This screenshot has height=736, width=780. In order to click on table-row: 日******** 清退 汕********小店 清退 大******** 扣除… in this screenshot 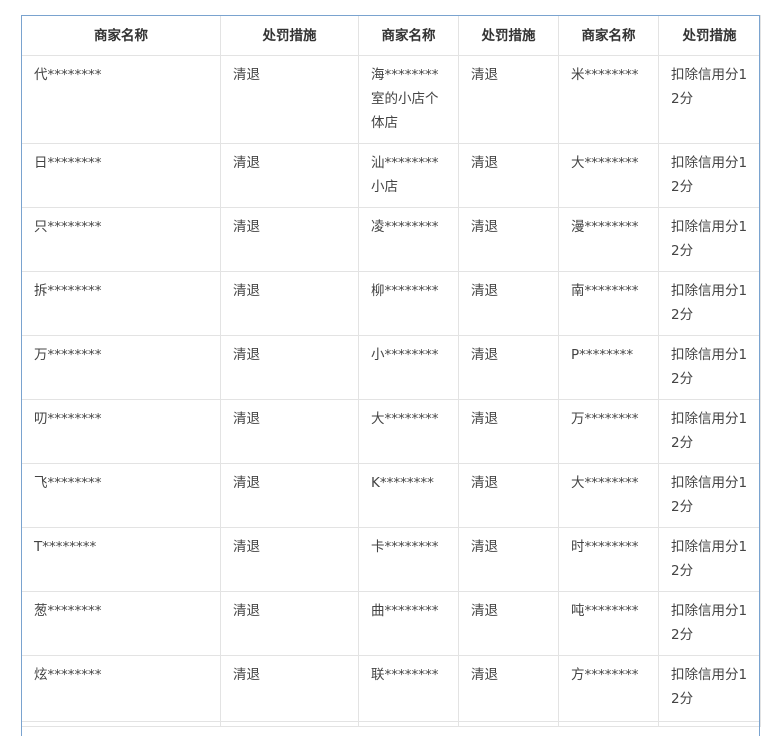, I will do `click(391, 175)`.